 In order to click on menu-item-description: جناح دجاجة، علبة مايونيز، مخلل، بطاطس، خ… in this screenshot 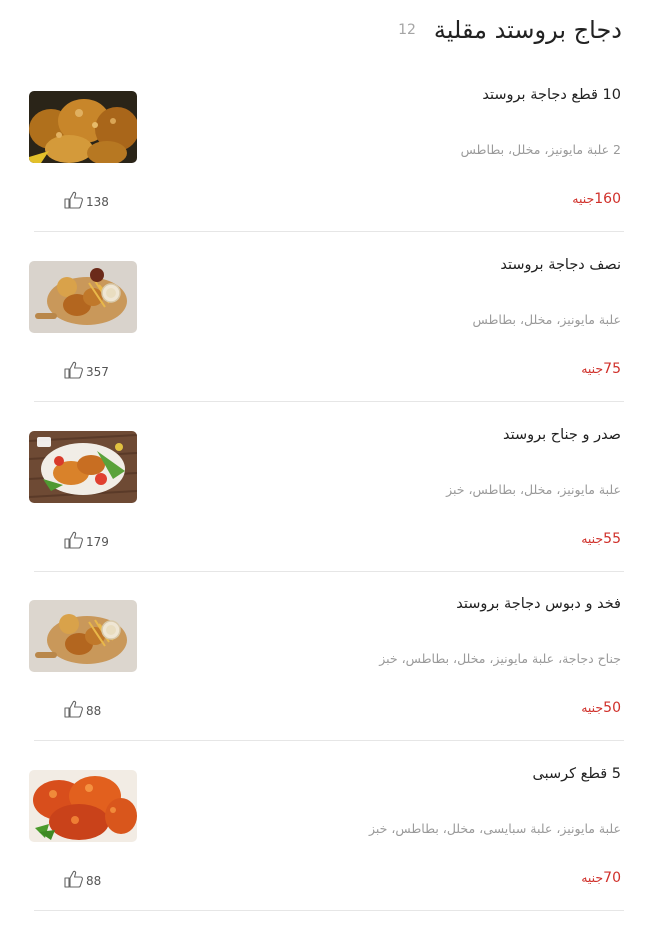, I will do `click(500, 658)`.